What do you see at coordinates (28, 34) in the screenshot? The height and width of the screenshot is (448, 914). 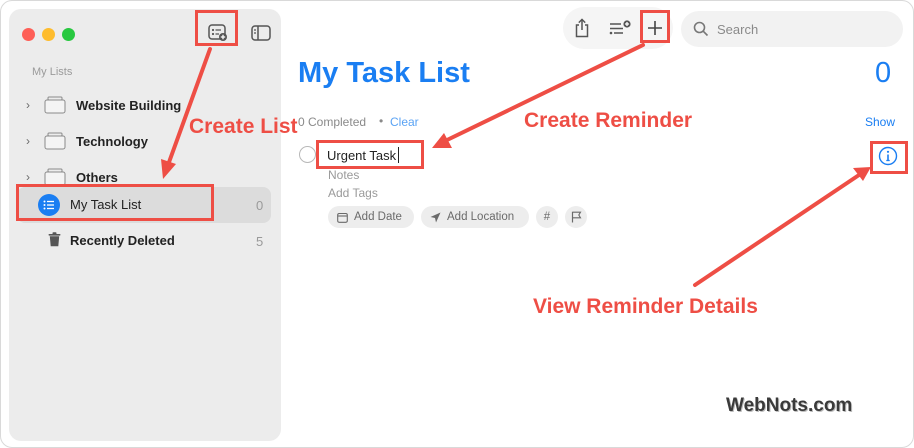 I see `close-window-button` at bounding box center [28, 34].